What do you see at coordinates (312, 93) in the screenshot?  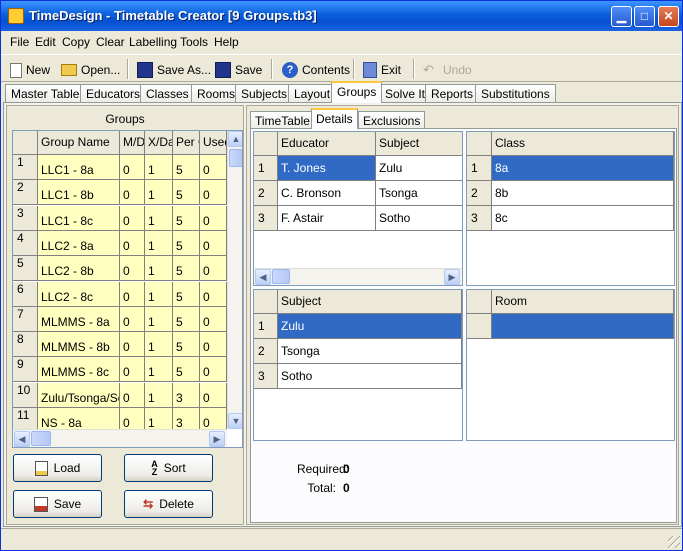 I see `tab-layout: Layout` at bounding box center [312, 93].